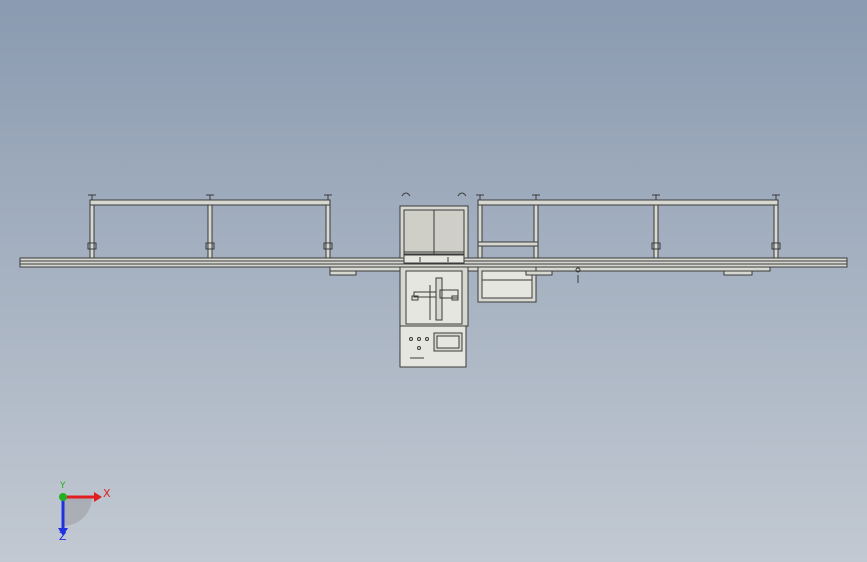  I want to click on x-axis-label: X, so click(107, 493).